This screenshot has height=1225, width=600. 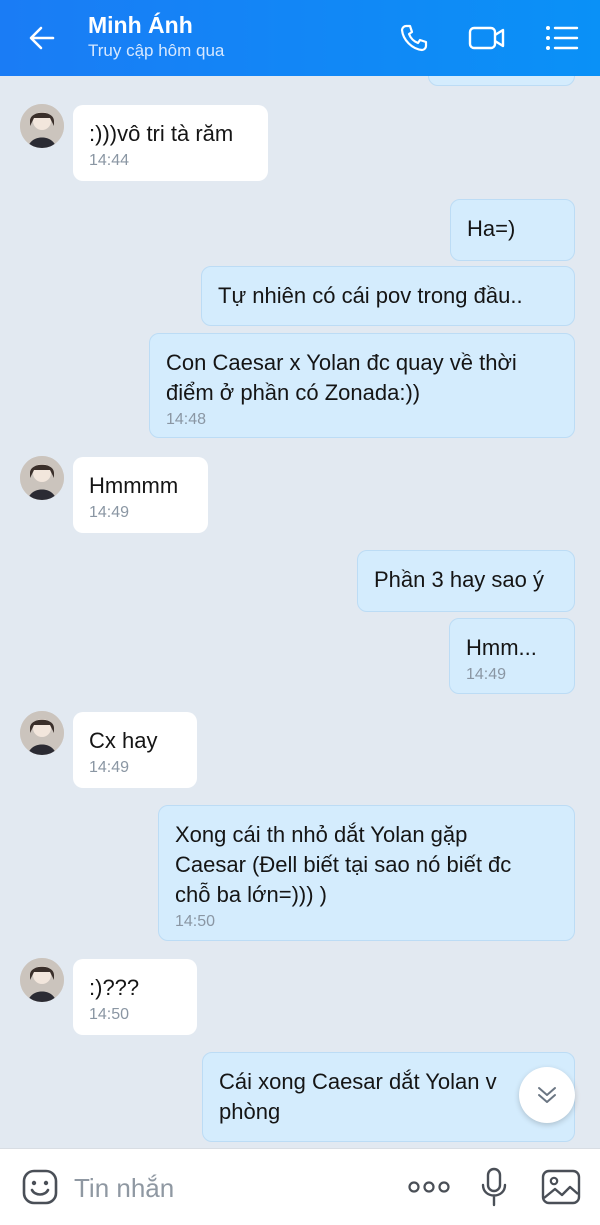 I want to click on sticker-smile-icon, so click(x=40, y=1187).